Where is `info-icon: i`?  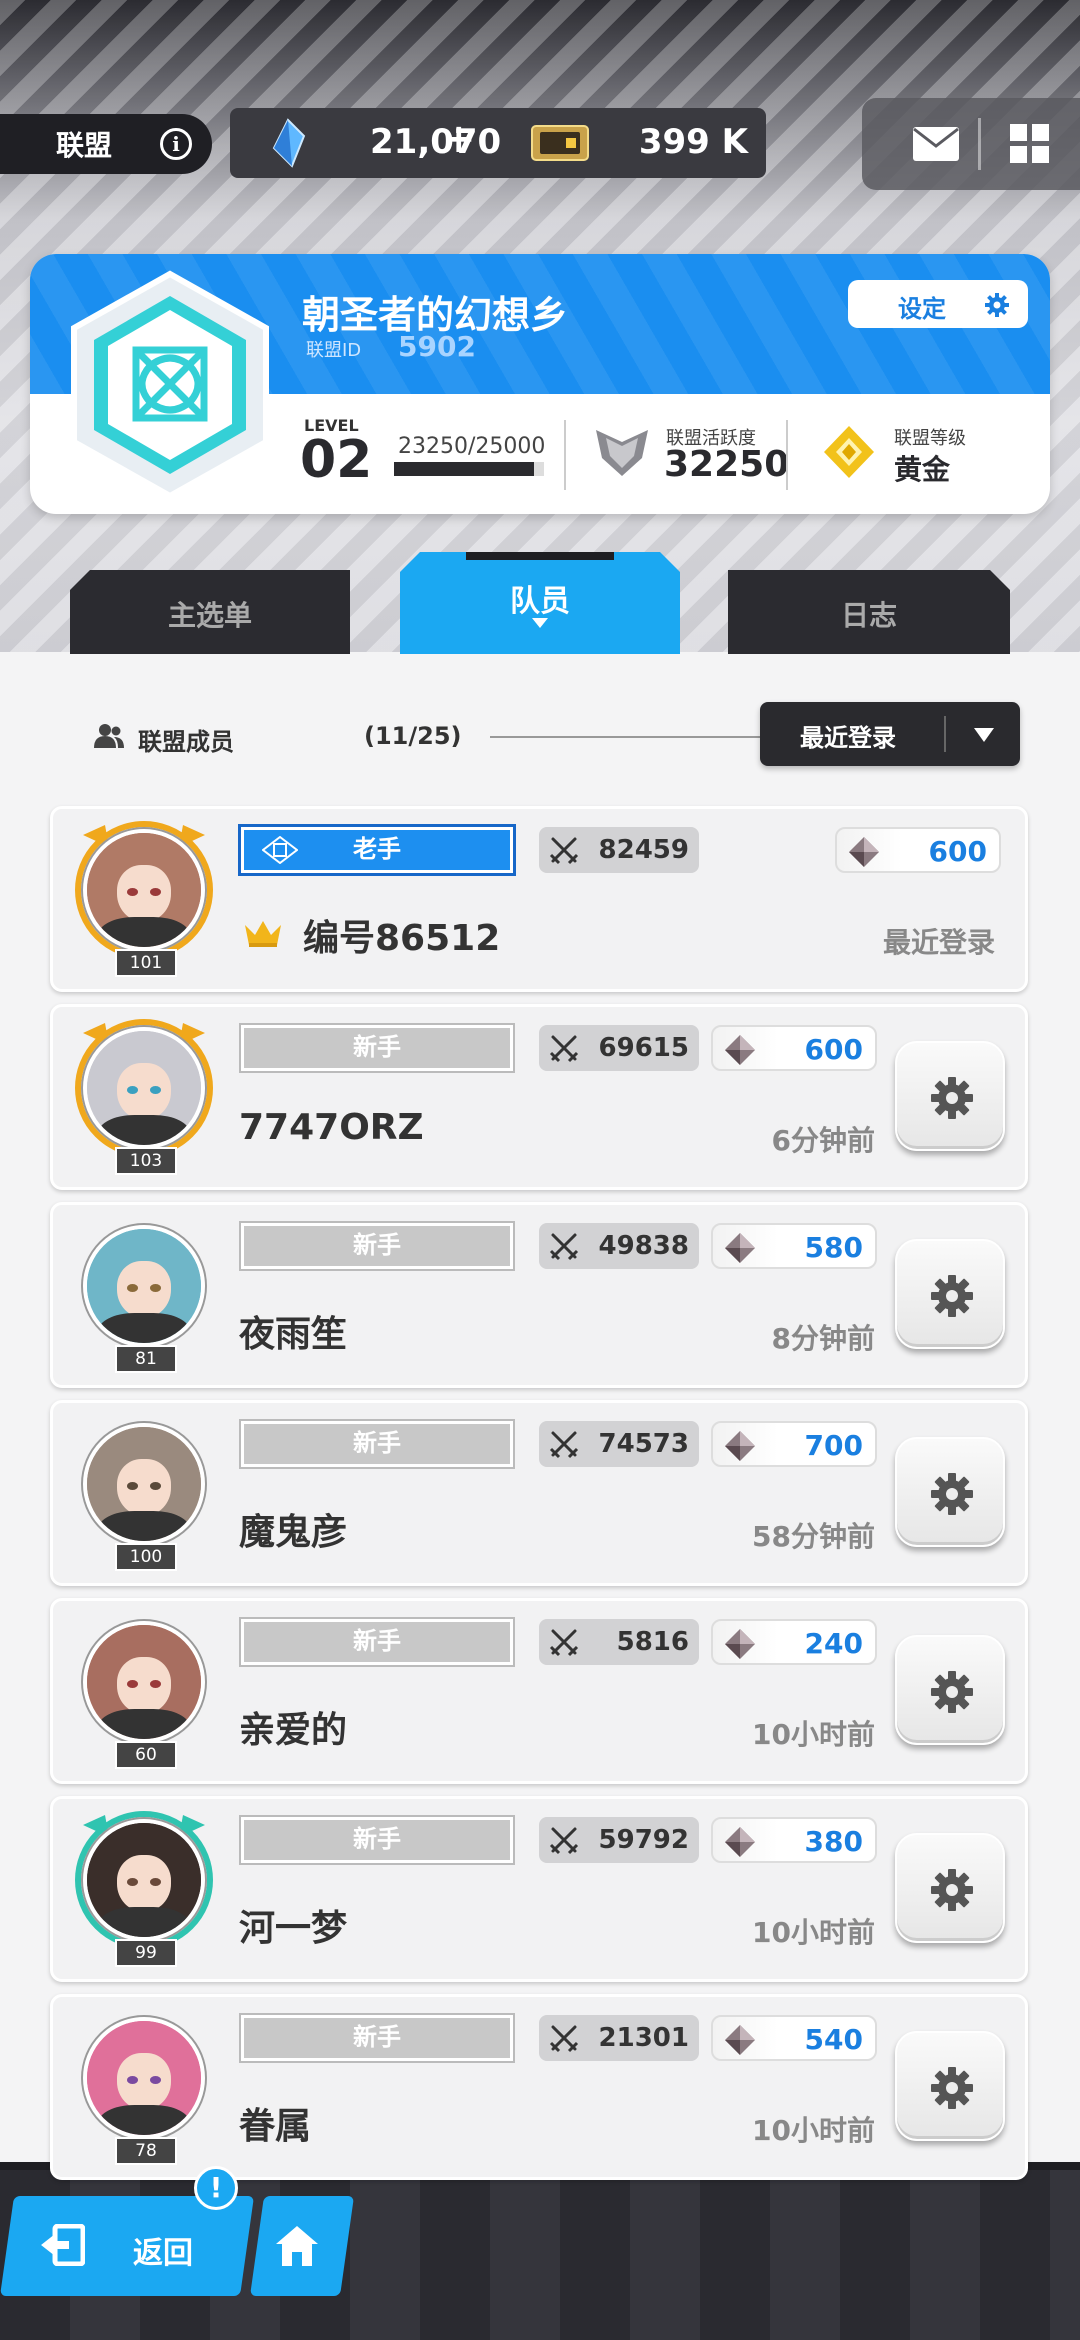 info-icon: i is located at coordinates (176, 144).